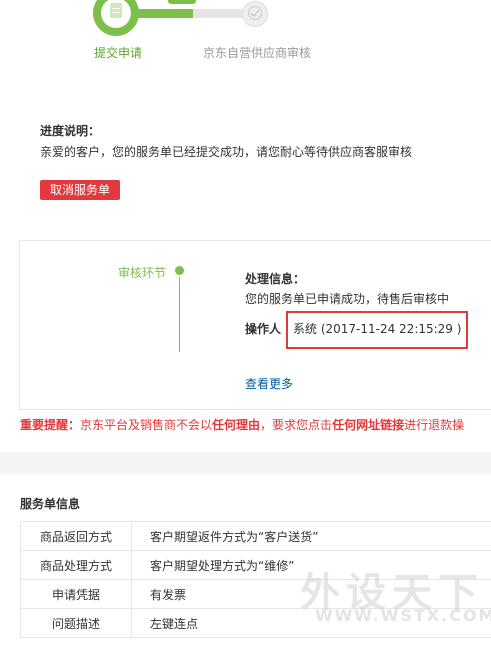 This screenshot has height=645, width=491. I want to click on warning-bold-1: 任何理由, so click(236, 425).